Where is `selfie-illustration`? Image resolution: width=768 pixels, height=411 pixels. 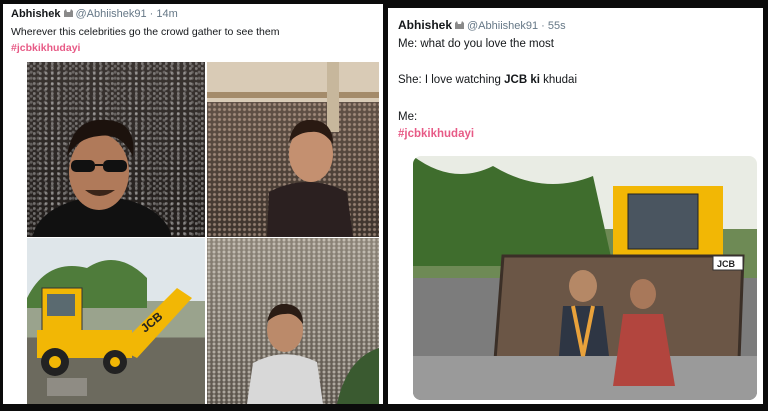 selfie-illustration is located at coordinates (102, 178).